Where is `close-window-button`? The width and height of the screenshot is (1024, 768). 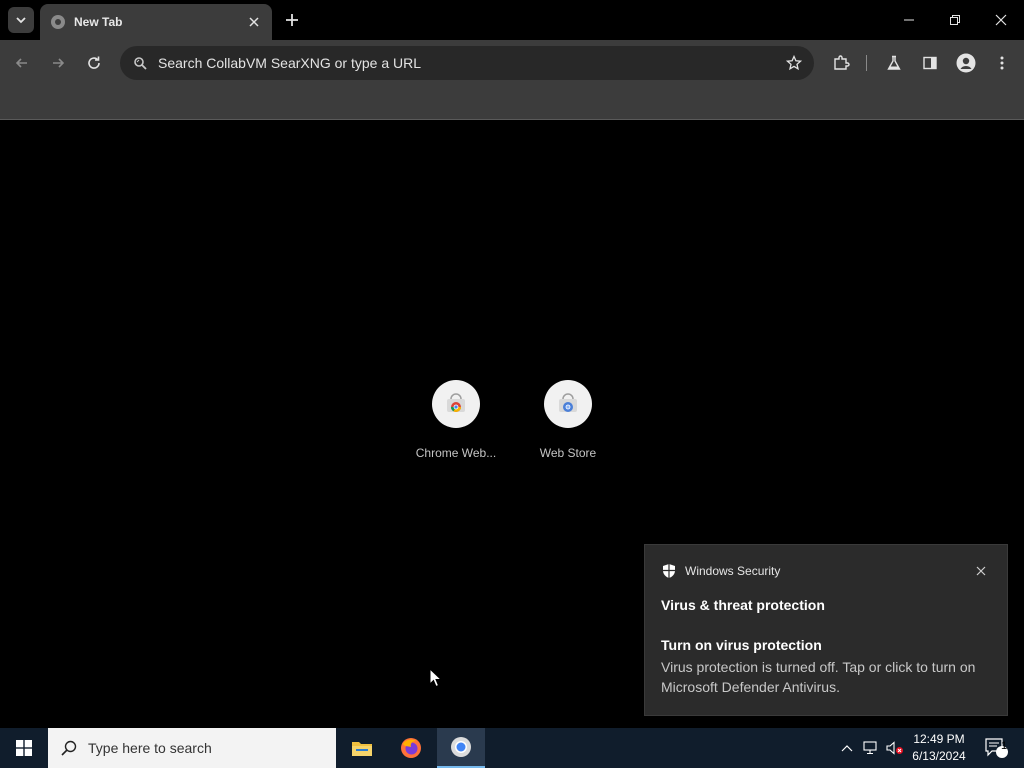 close-window-button is located at coordinates (1001, 20).